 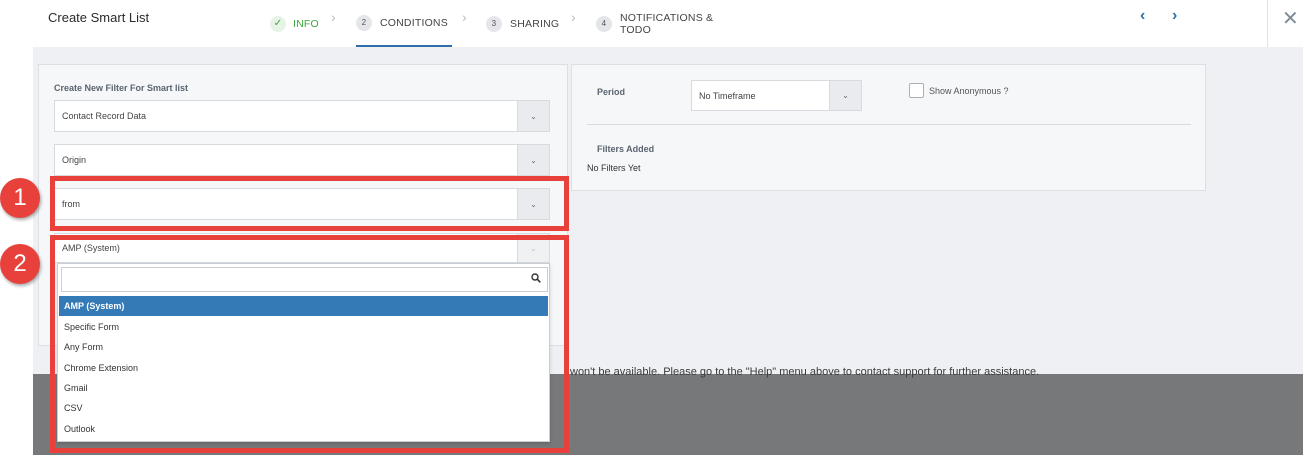 What do you see at coordinates (626, 149) in the screenshot?
I see `filters-added-label: Filters Added` at bounding box center [626, 149].